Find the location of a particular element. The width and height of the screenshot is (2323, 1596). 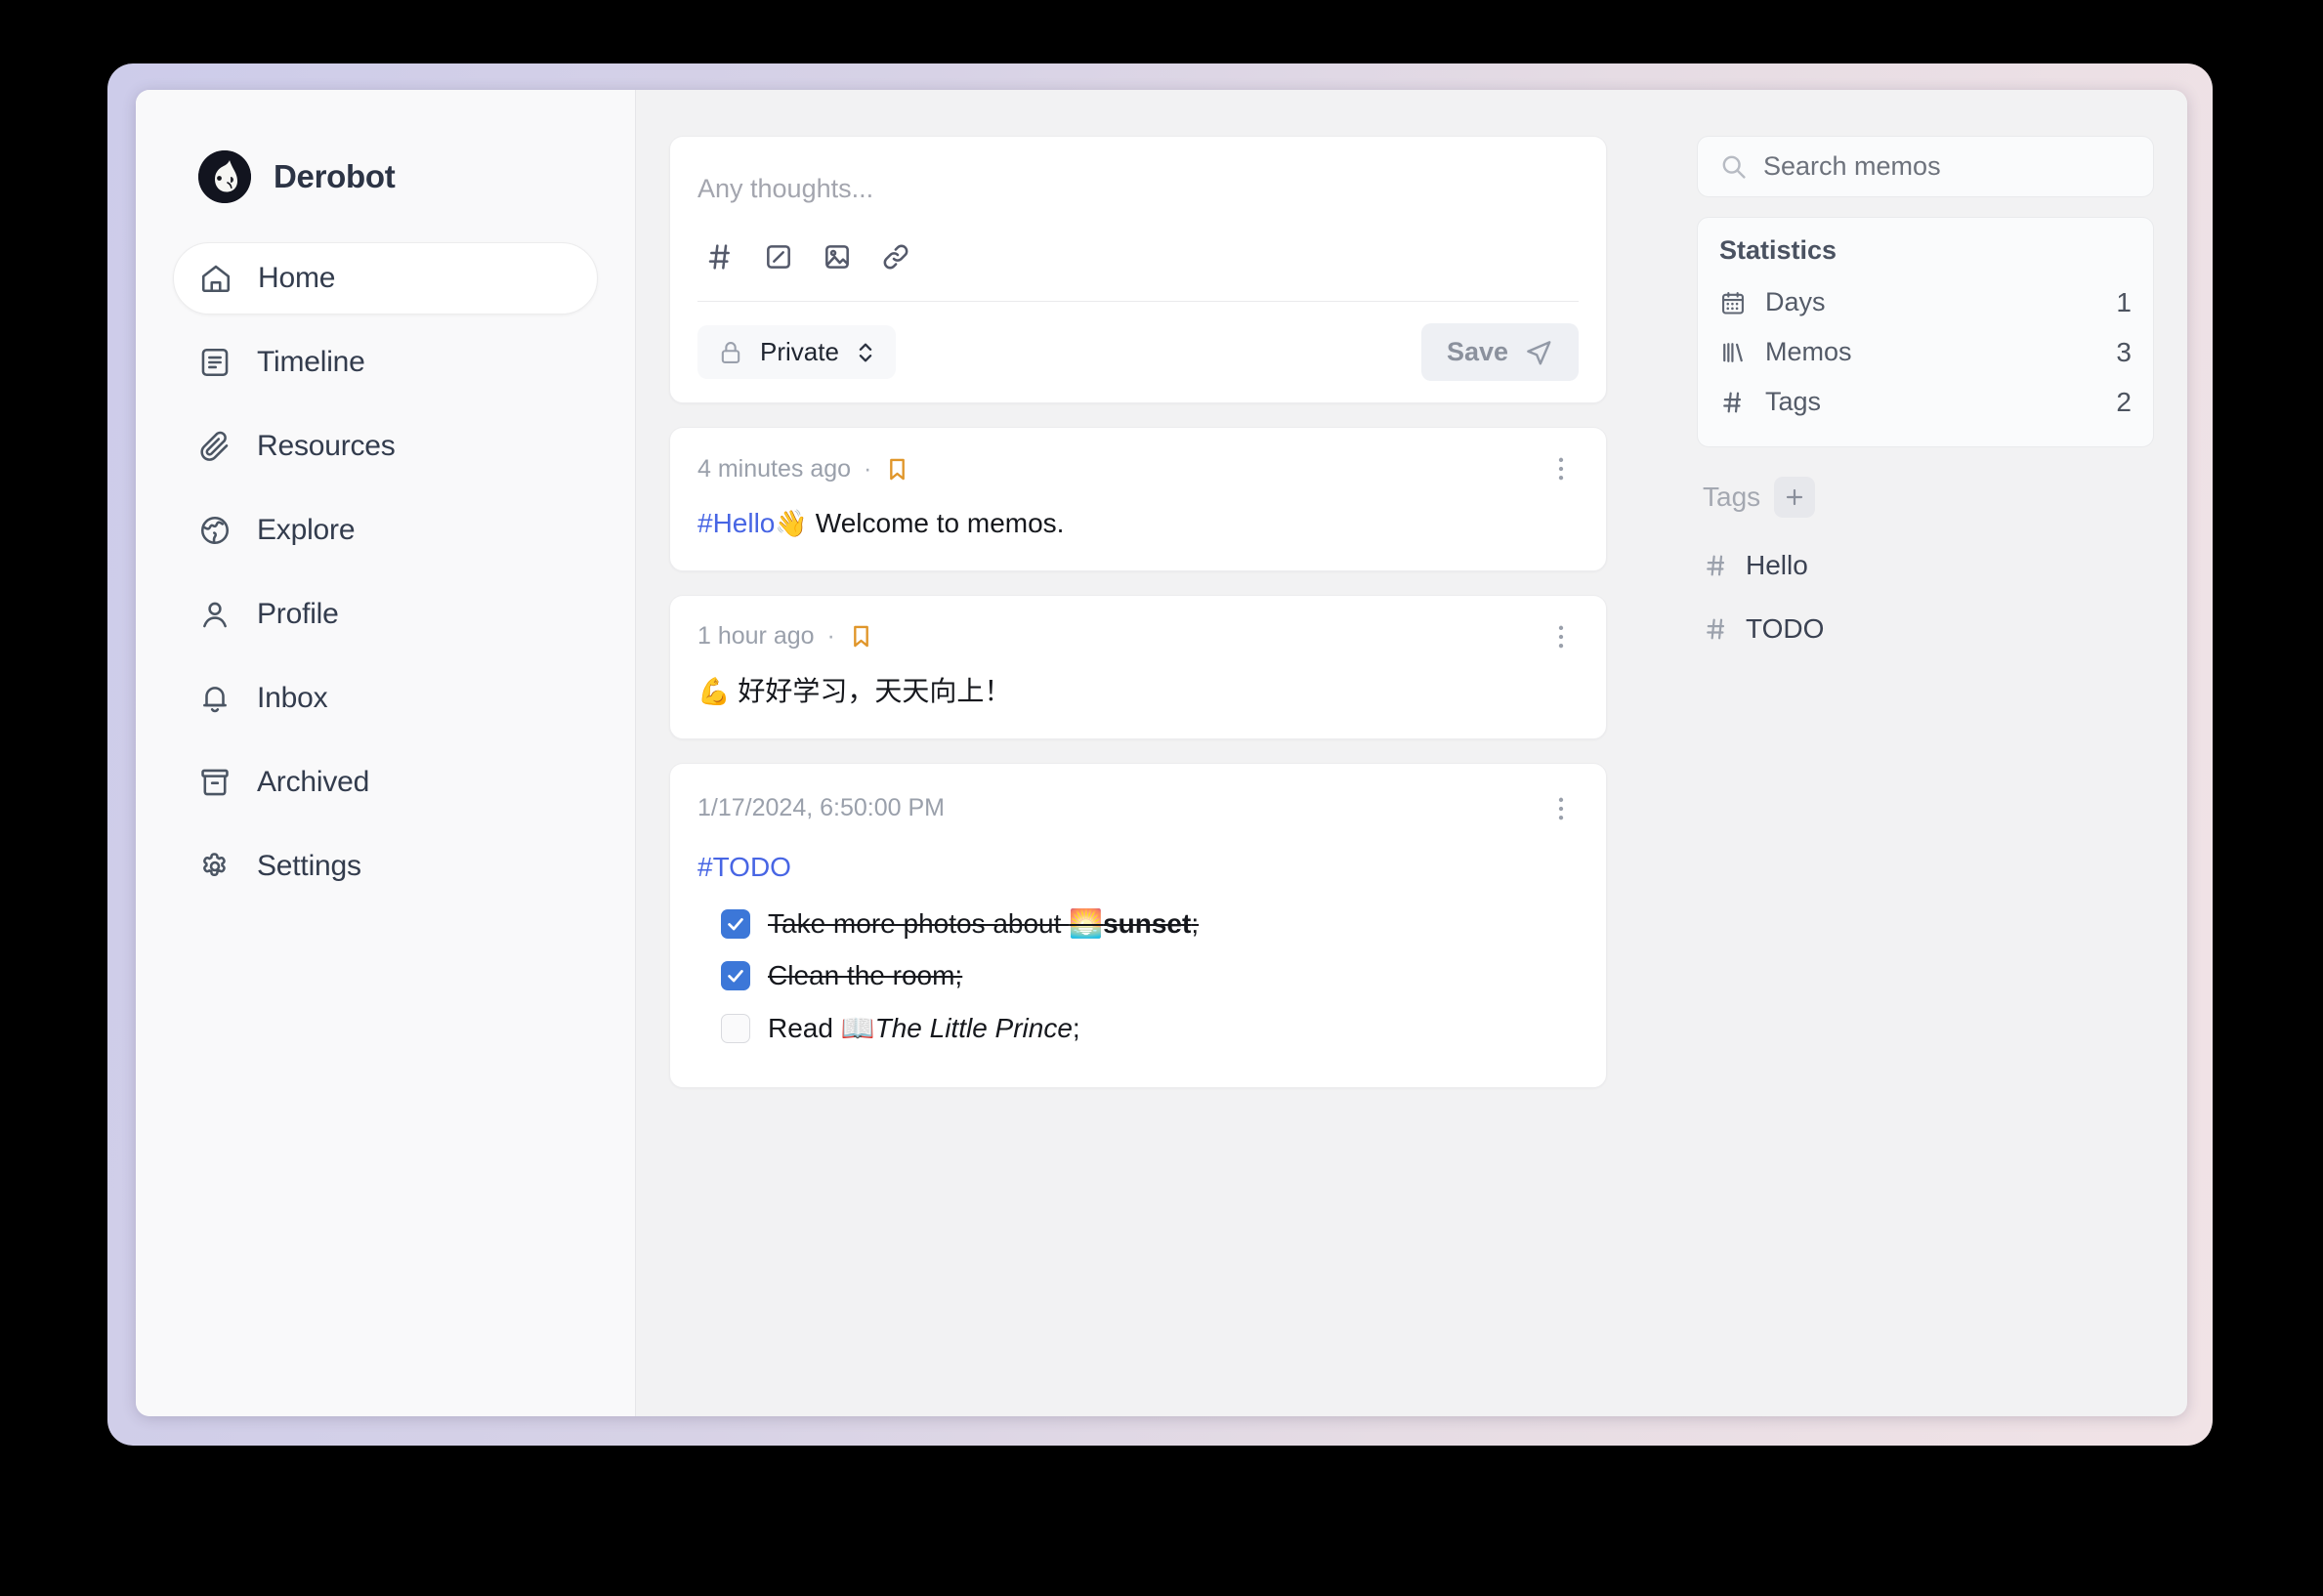

memo-tag-link: #Hello is located at coordinates (736, 523).